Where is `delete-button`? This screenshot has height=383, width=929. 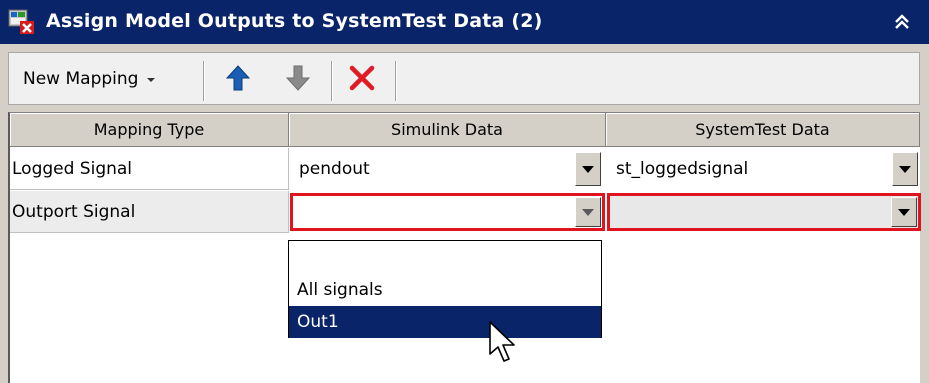 delete-button is located at coordinates (362, 80).